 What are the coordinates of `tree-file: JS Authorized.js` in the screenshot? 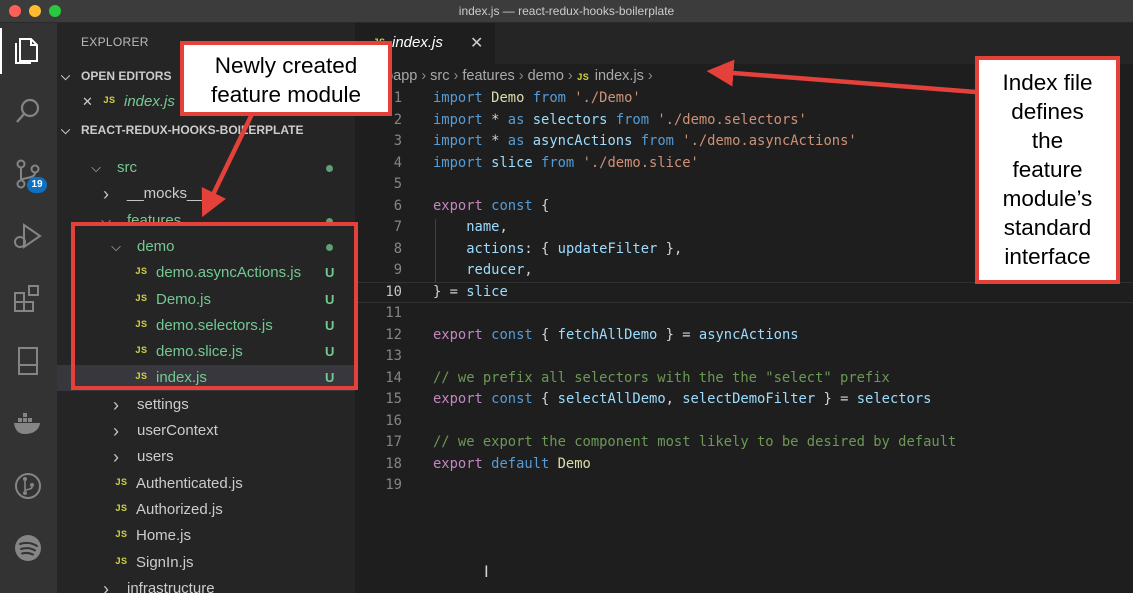 It's located at (206, 510).